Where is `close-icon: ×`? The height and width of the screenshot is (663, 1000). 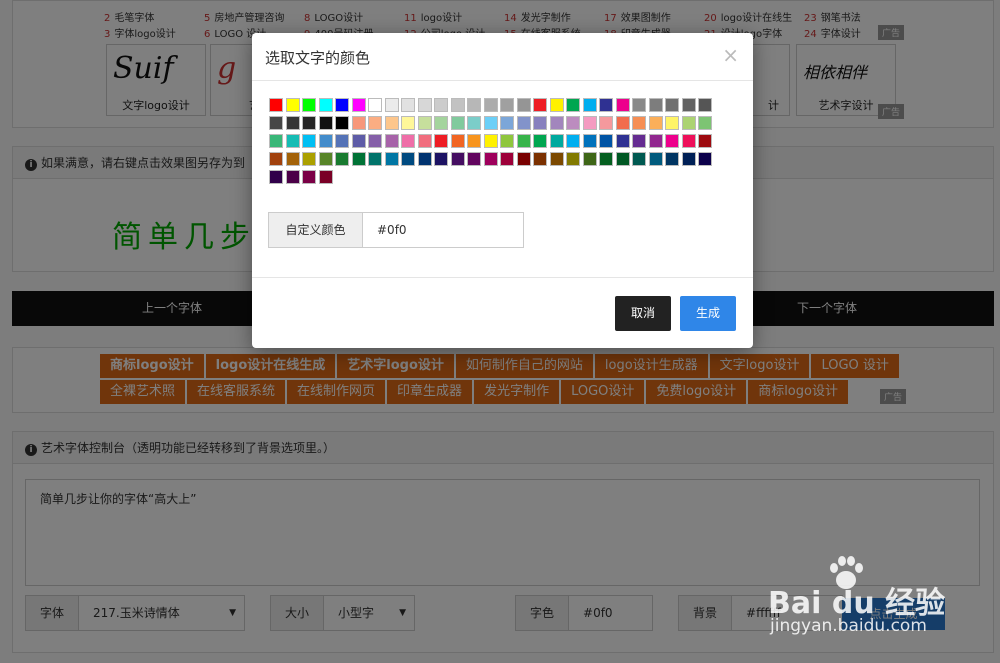 close-icon: × is located at coordinates (730, 55).